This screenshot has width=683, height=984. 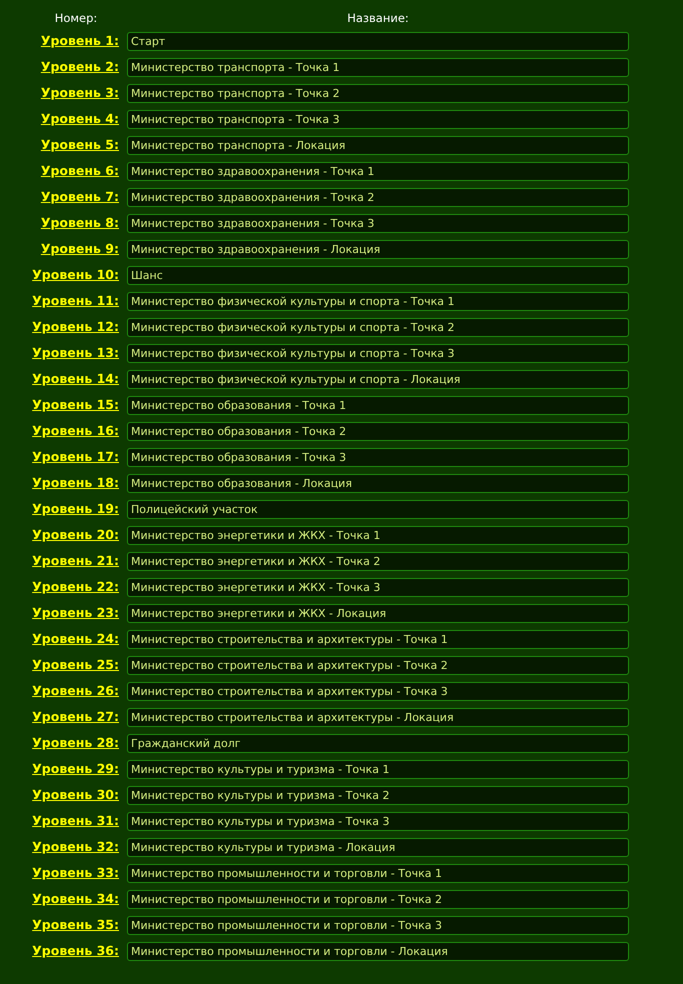 What do you see at coordinates (378, 847) in the screenshot?
I see `input-field: Министерство культуры и туризма - Локация` at bounding box center [378, 847].